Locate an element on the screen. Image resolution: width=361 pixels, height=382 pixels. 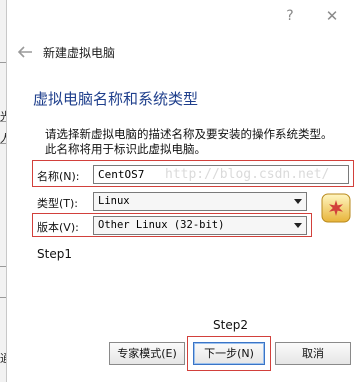
help-button: ? is located at coordinates (290, 16).